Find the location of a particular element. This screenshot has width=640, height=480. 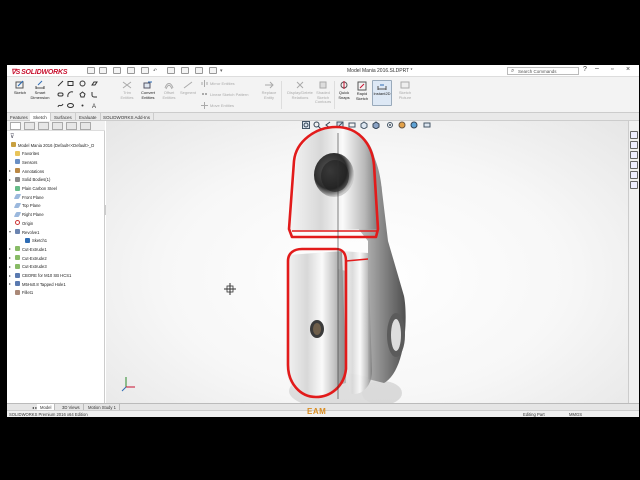

tab-sketch: Sketch is located at coordinates (40, 117).